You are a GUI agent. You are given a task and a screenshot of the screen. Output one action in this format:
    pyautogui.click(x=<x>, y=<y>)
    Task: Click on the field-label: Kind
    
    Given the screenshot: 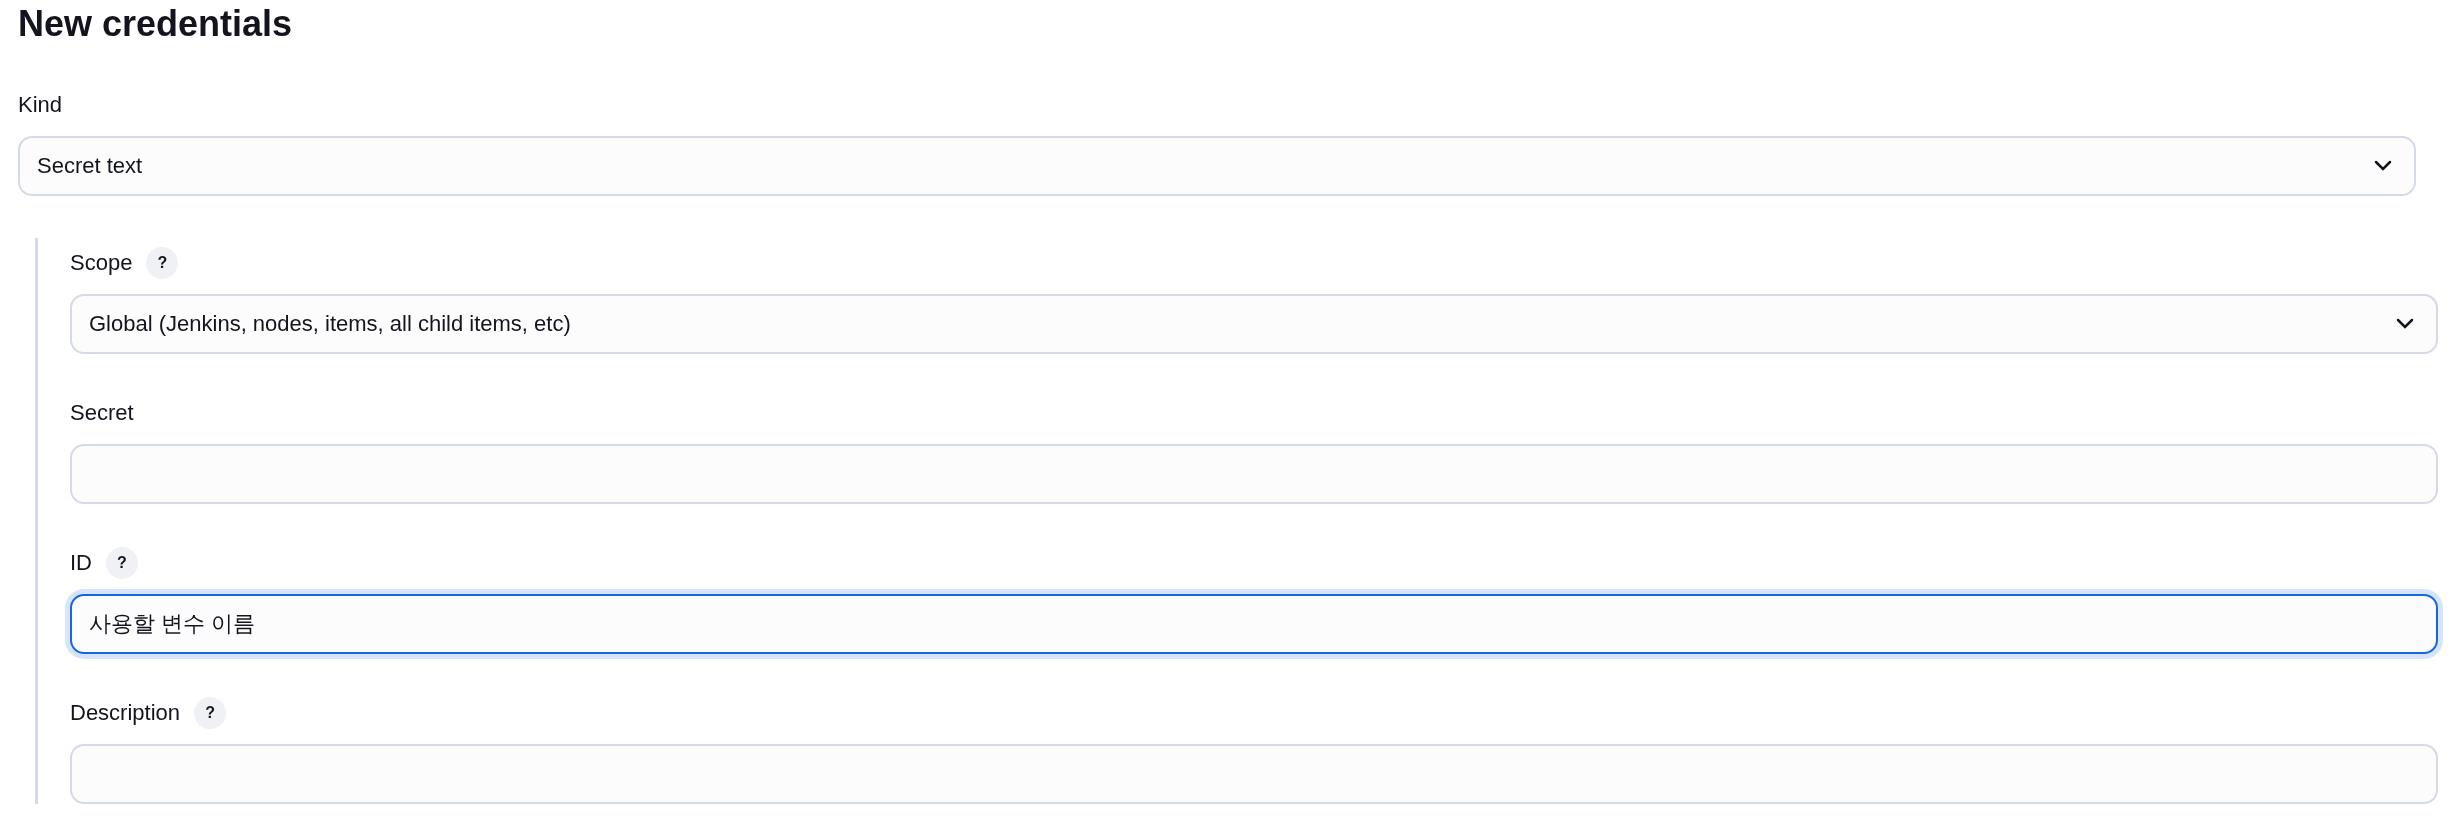 What is the action you would take?
    pyautogui.click(x=40, y=105)
    